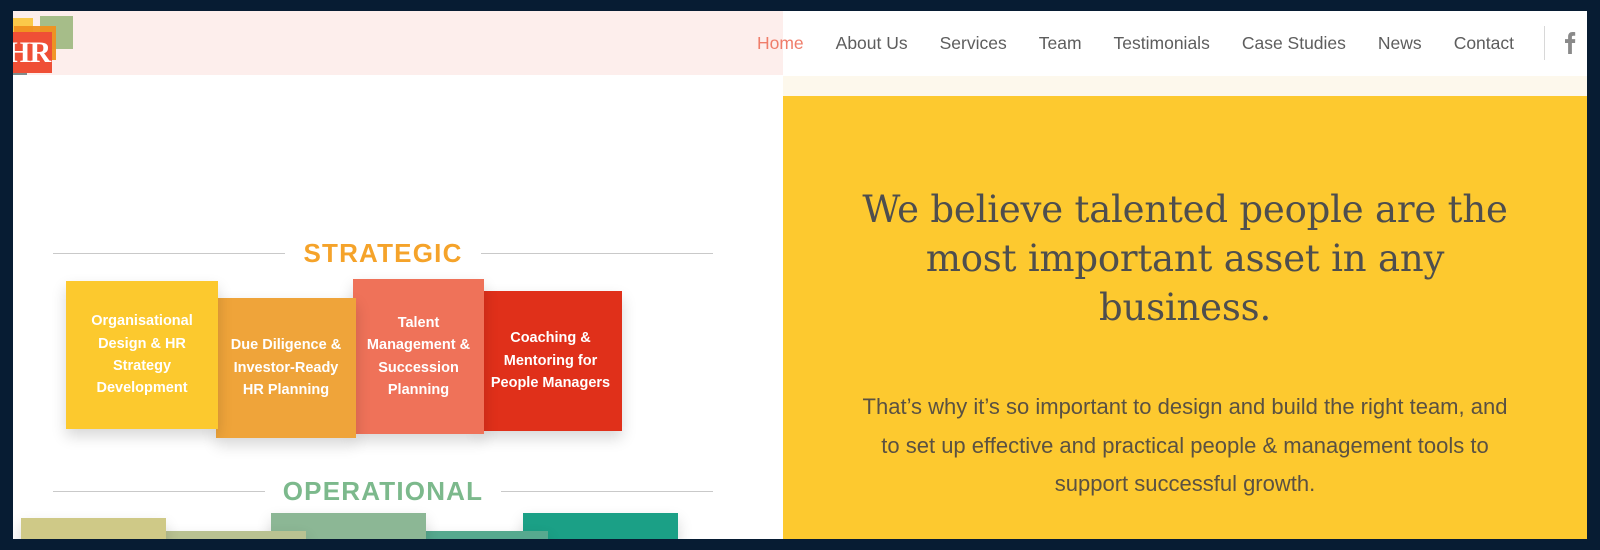  I want to click on nav-item-team: Team, so click(1060, 43).